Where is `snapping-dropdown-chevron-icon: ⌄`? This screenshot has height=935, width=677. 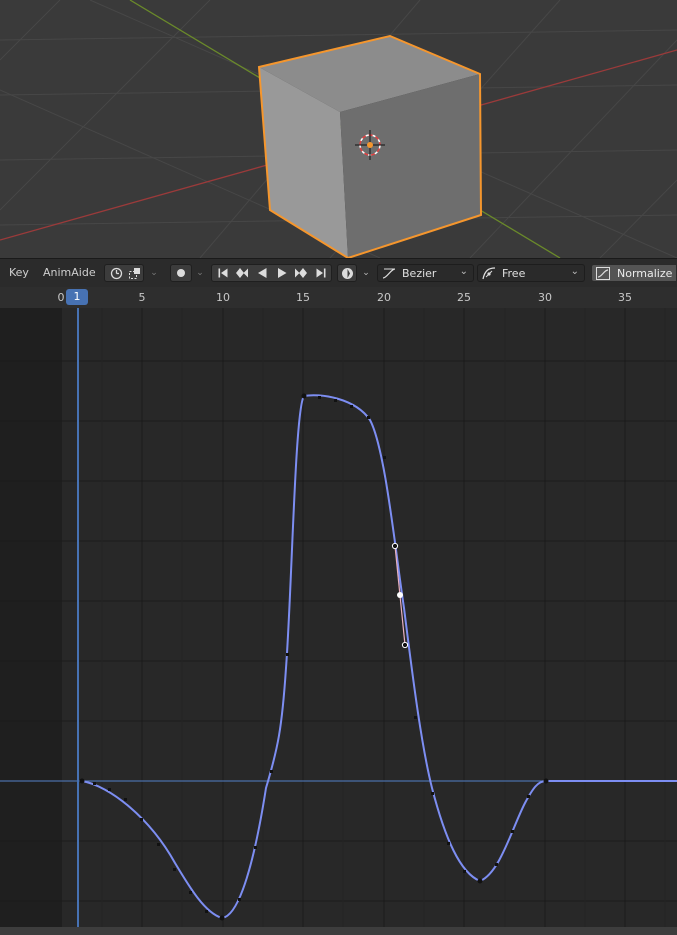
snapping-dropdown-chevron-icon: ⌄ is located at coordinates (154, 273).